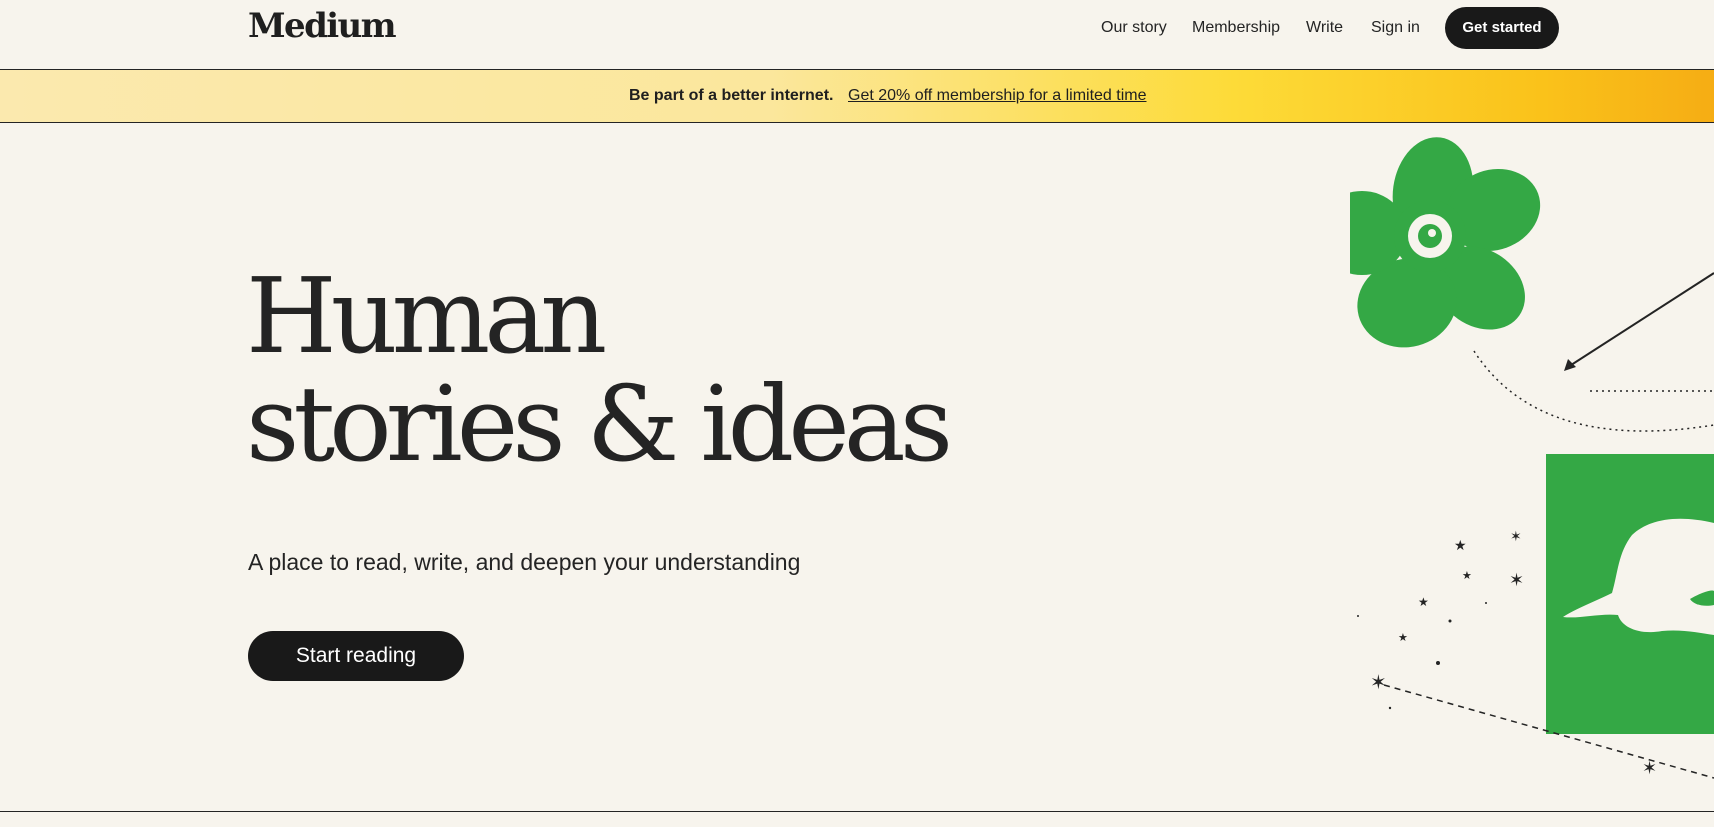  What do you see at coordinates (1395, 28) in the screenshot?
I see `nav-link-sign-in: Sign in` at bounding box center [1395, 28].